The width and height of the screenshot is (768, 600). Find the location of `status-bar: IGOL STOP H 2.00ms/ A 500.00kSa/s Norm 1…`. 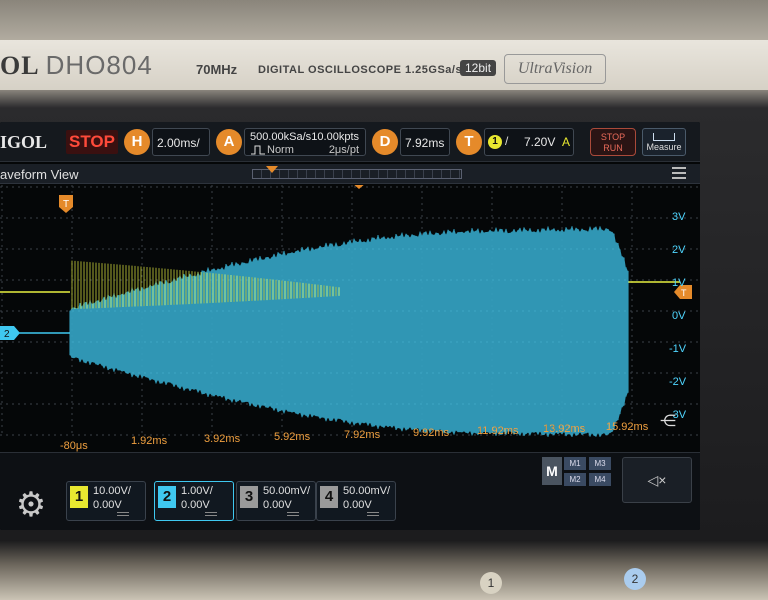

status-bar: IGOL STOP H 2.00ms/ A 500.00kSa/s Norm 1… is located at coordinates (350, 142).